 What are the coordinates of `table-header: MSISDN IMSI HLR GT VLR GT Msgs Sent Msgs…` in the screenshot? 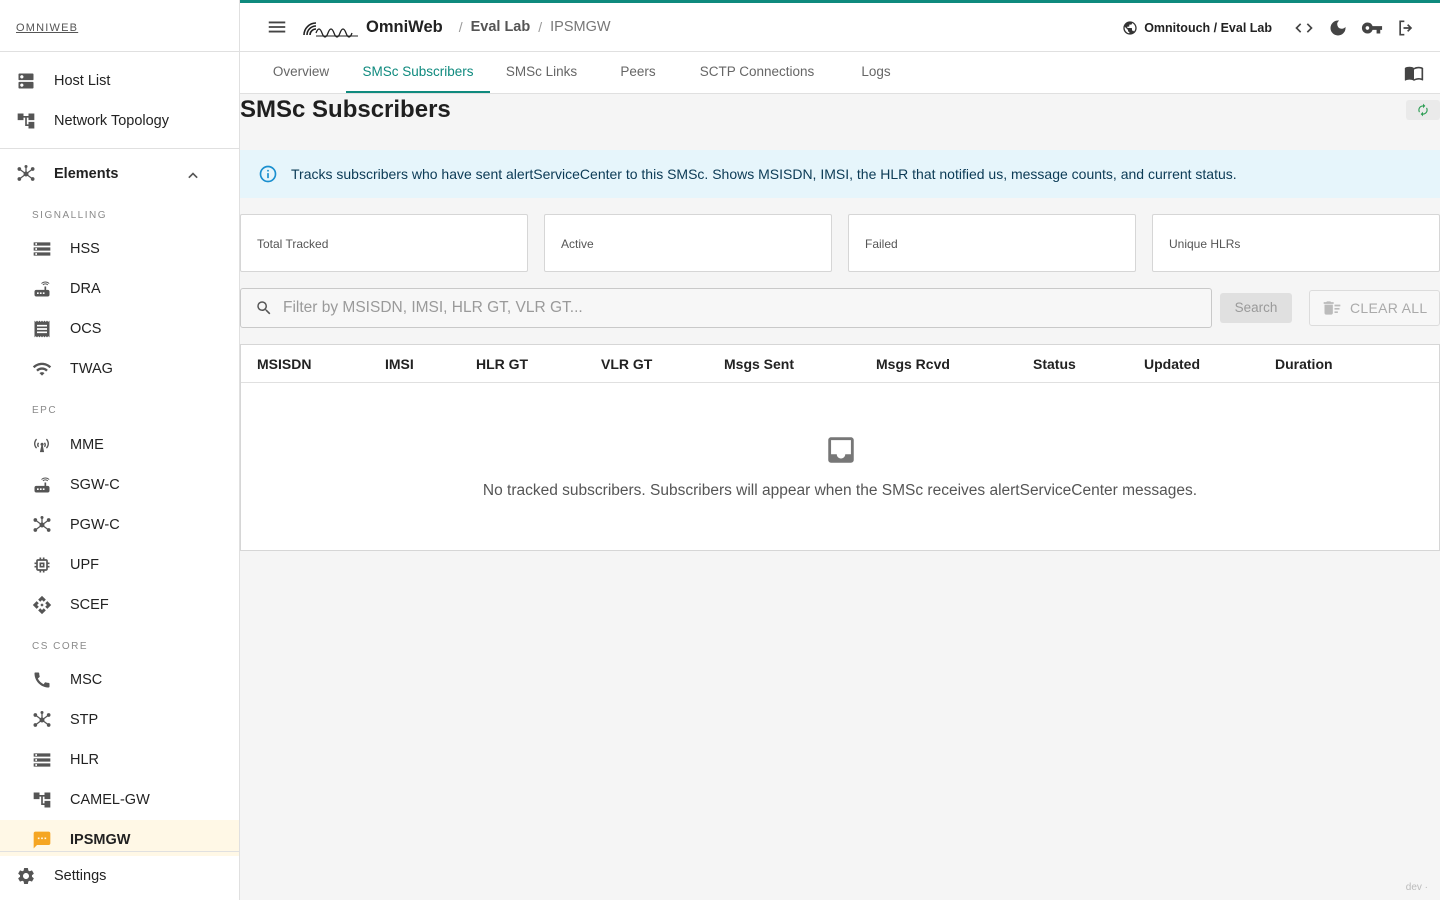 It's located at (840, 364).